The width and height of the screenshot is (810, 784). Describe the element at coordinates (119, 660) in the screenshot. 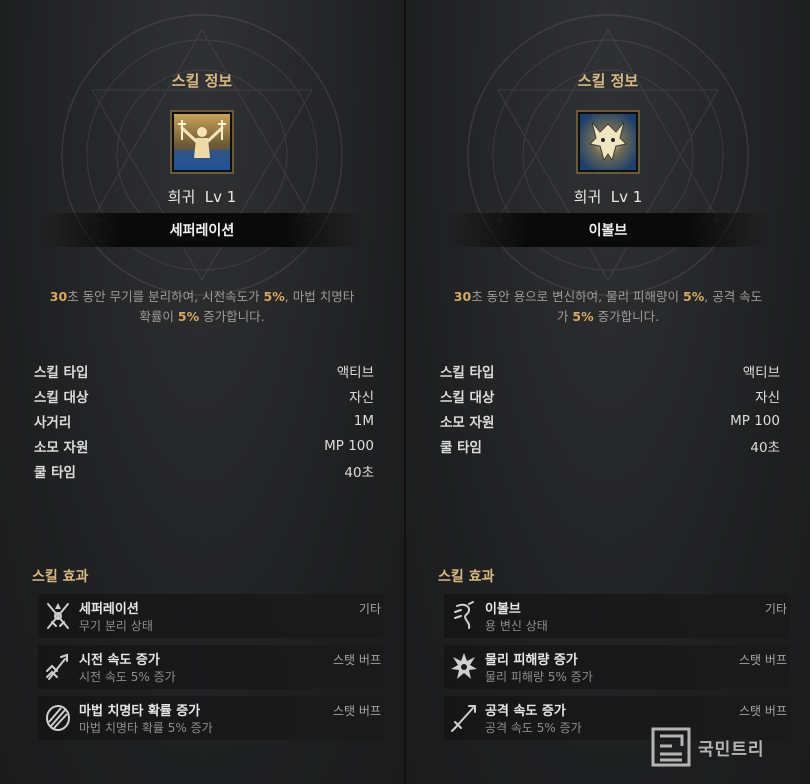

I see `effect-name: 시전 속도 증가` at that location.